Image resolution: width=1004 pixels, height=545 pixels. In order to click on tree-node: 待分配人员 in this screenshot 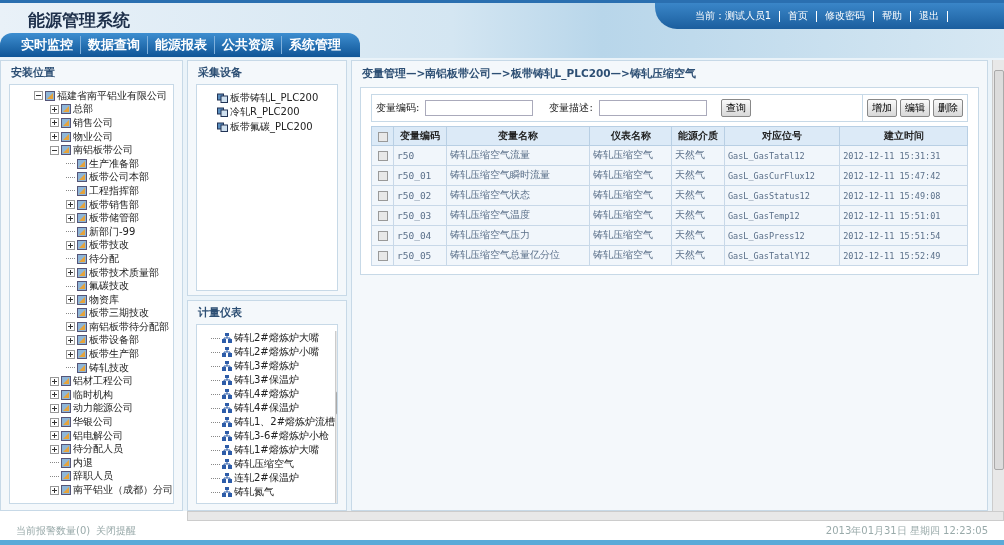, I will do `click(98, 449)`.